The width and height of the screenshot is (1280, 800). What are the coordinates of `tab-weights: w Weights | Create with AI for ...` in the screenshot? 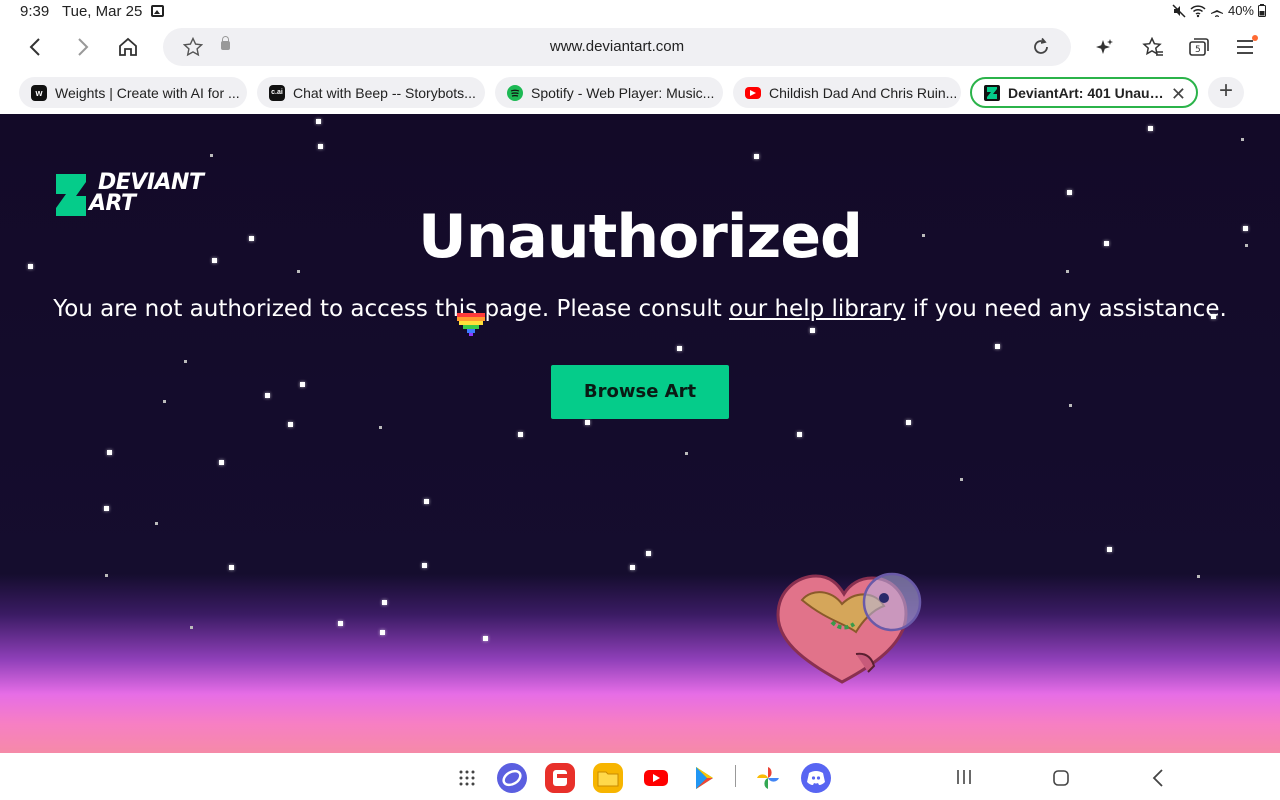 It's located at (133, 92).